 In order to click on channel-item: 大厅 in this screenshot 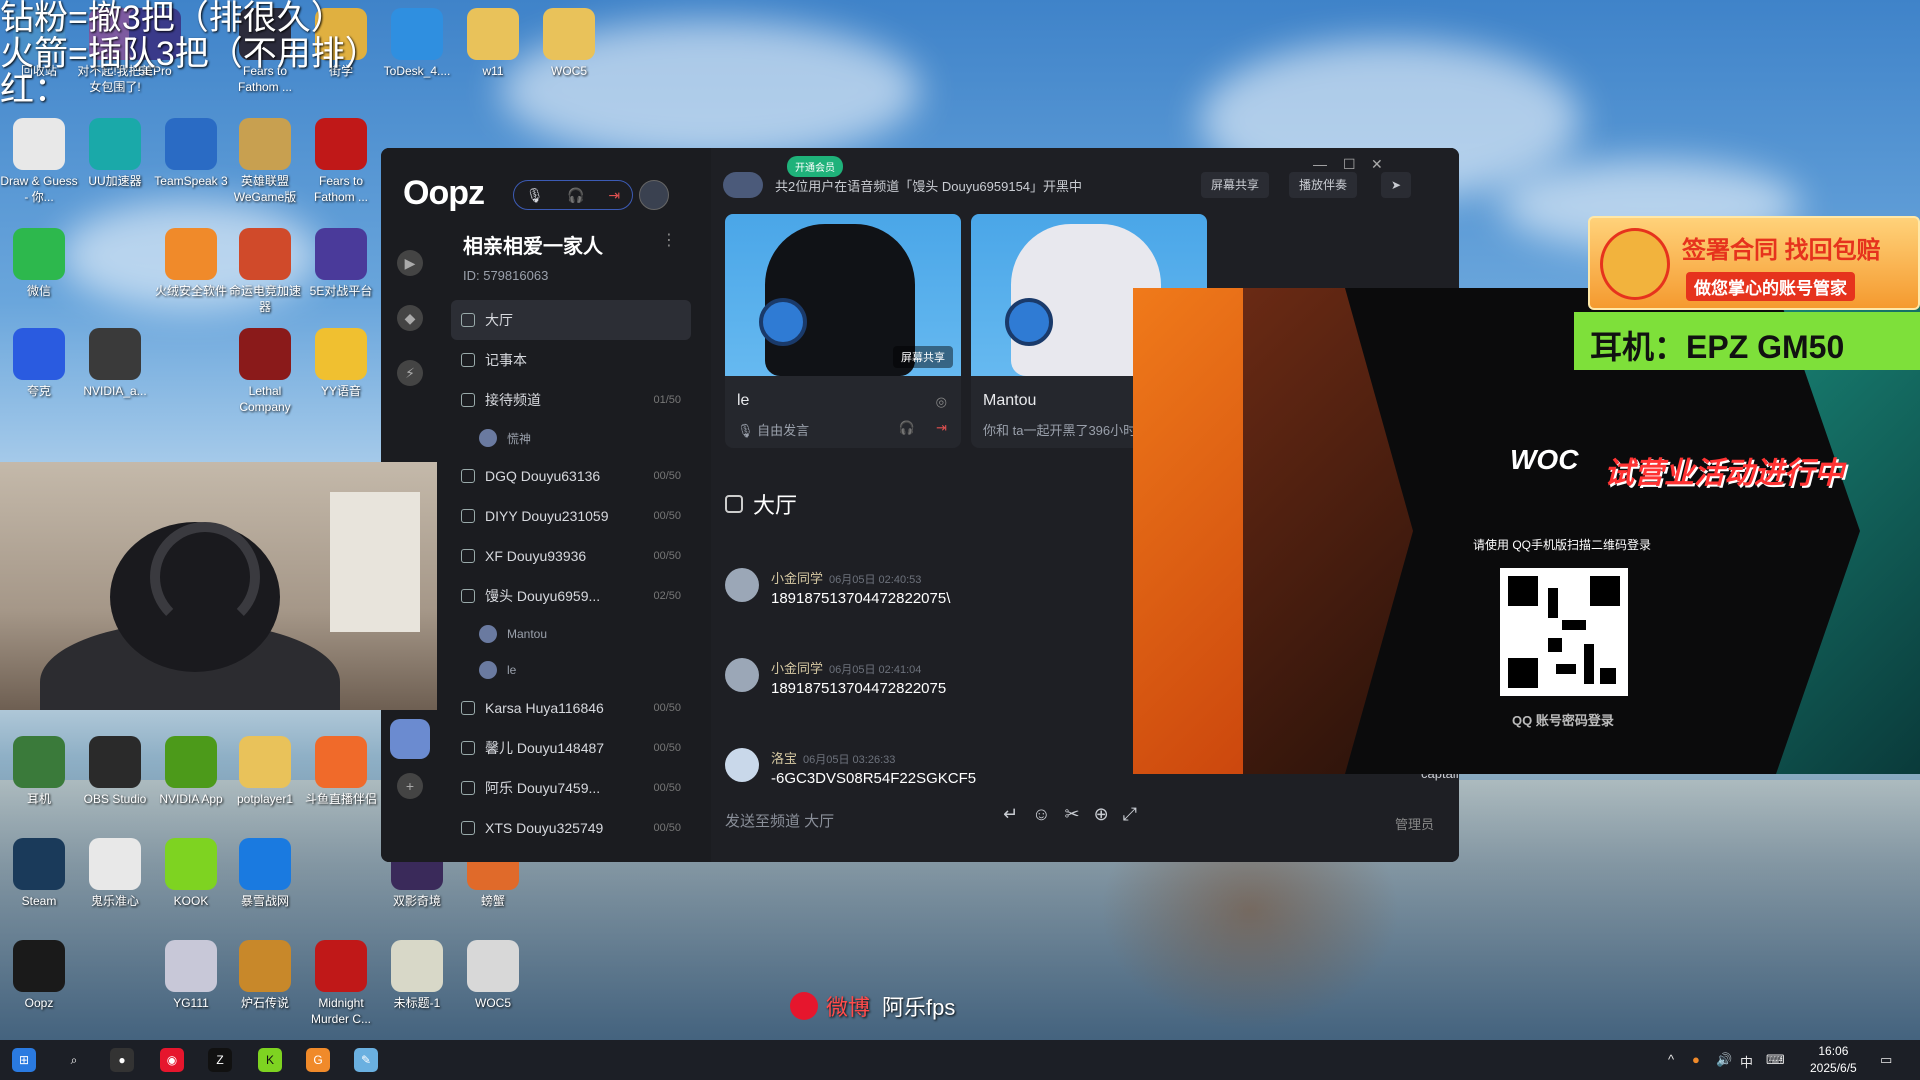, I will do `click(571, 320)`.